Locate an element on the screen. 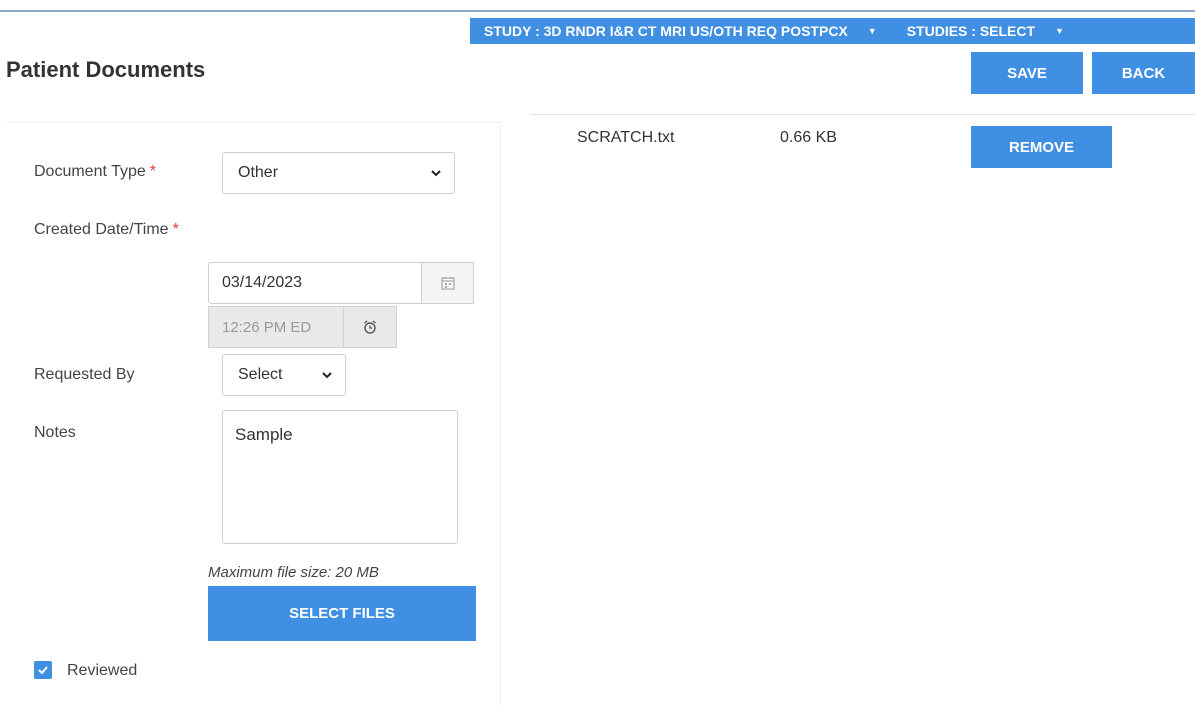  calendar-icon is located at coordinates (447, 283).